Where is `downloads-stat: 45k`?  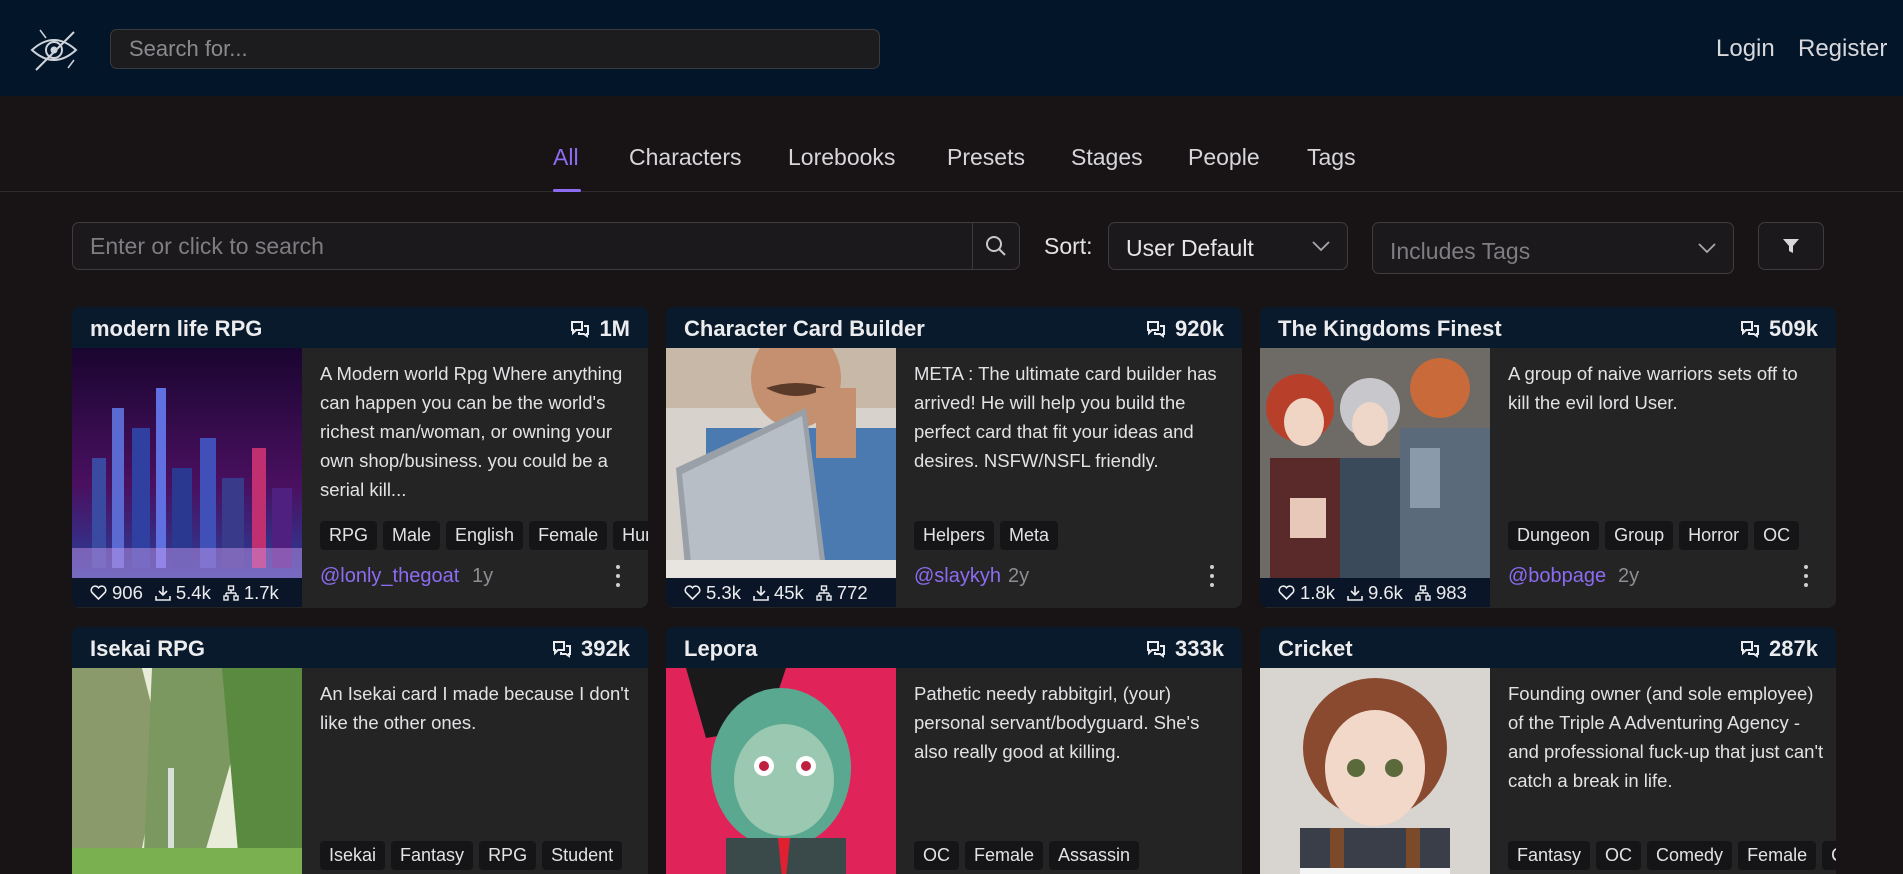 downloads-stat: 45k is located at coordinates (778, 593).